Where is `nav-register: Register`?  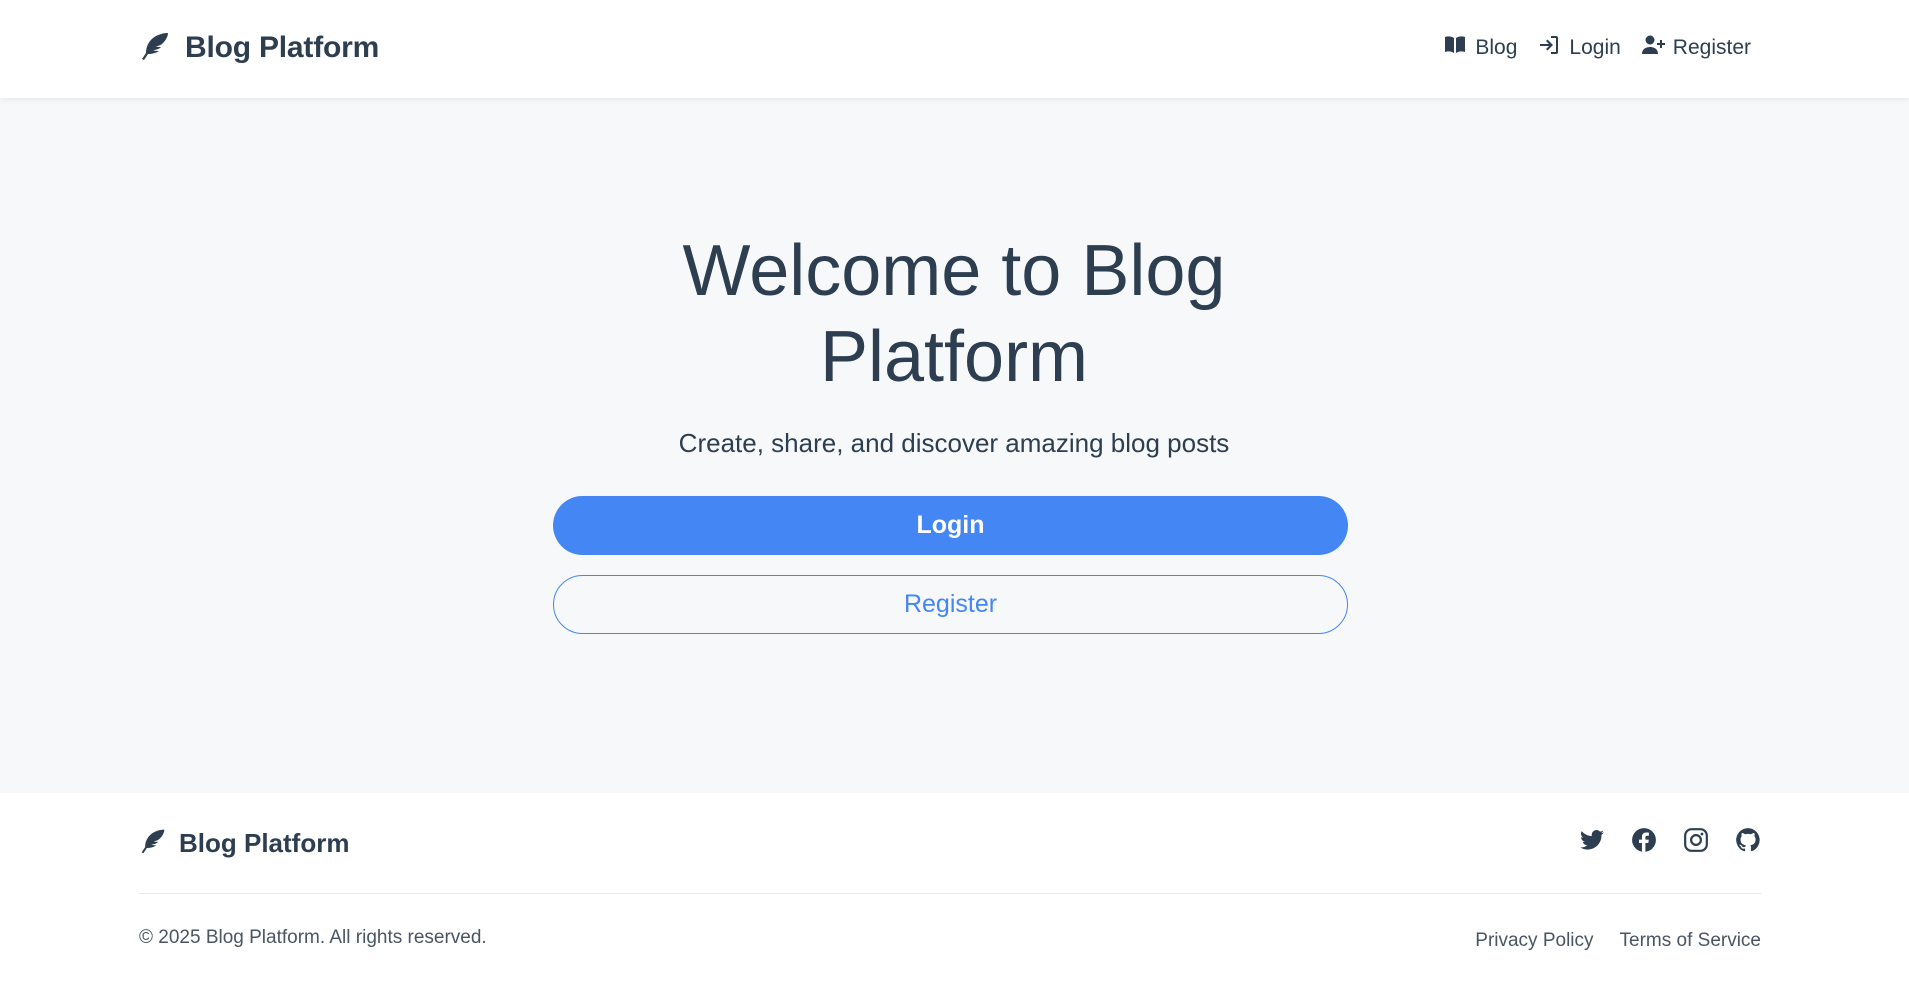 nav-register: Register is located at coordinates (1696, 48).